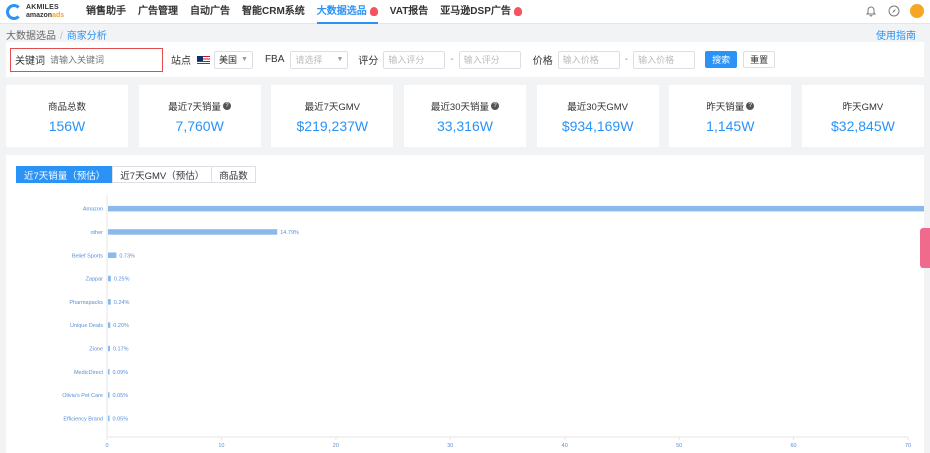 The image size is (930, 453). I want to click on fba-select-placeholder: 请选择, so click(309, 60).